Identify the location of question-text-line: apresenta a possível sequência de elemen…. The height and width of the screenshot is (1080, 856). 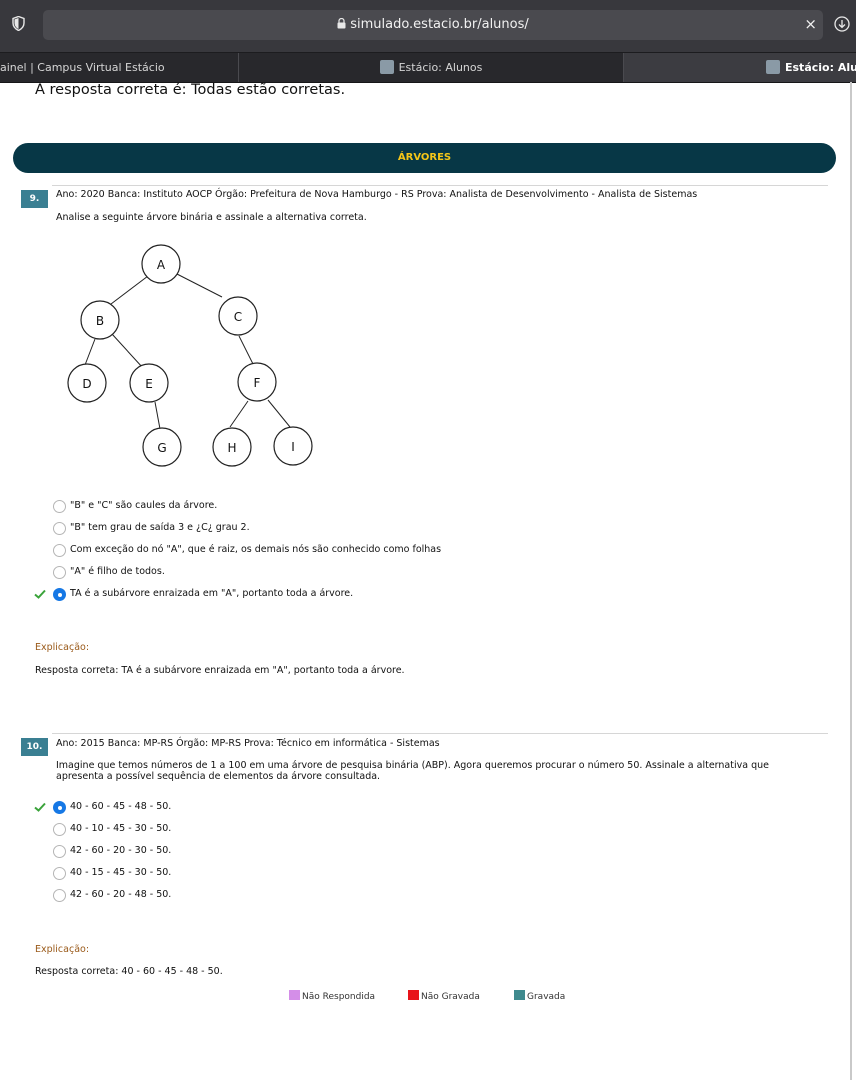
(218, 776).